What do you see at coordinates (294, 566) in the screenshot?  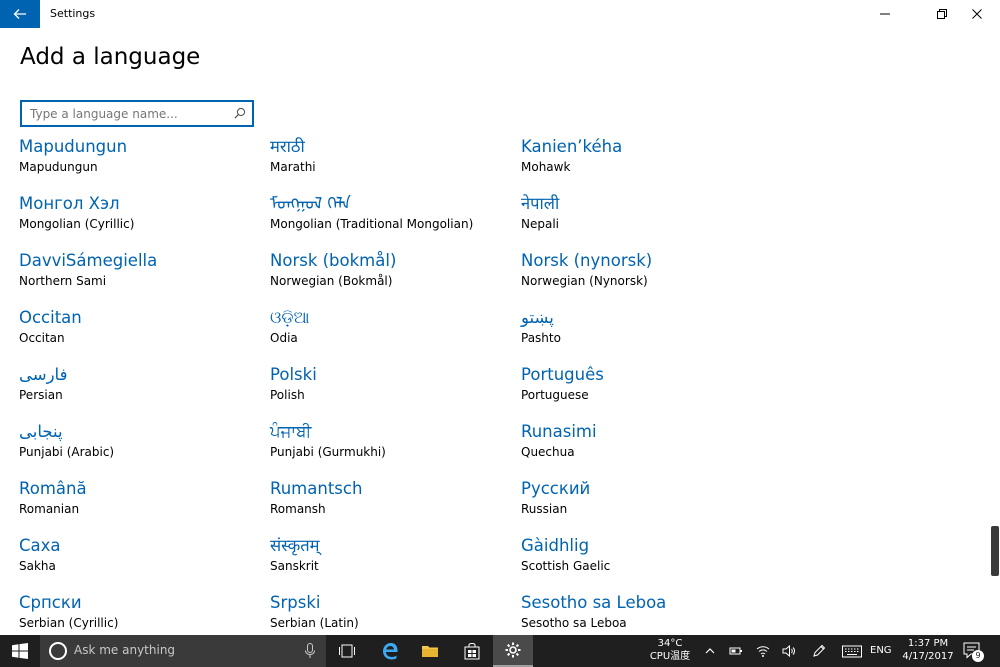 I see `language-english-name: Sanskrit` at bounding box center [294, 566].